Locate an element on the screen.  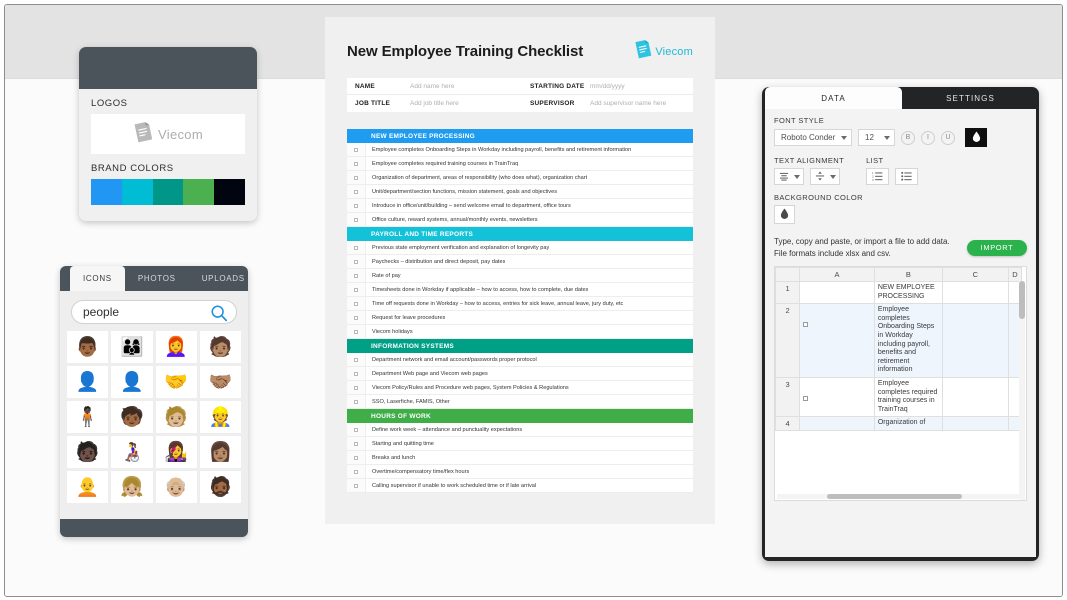
vertical-align-select is located at coordinates (825, 176).